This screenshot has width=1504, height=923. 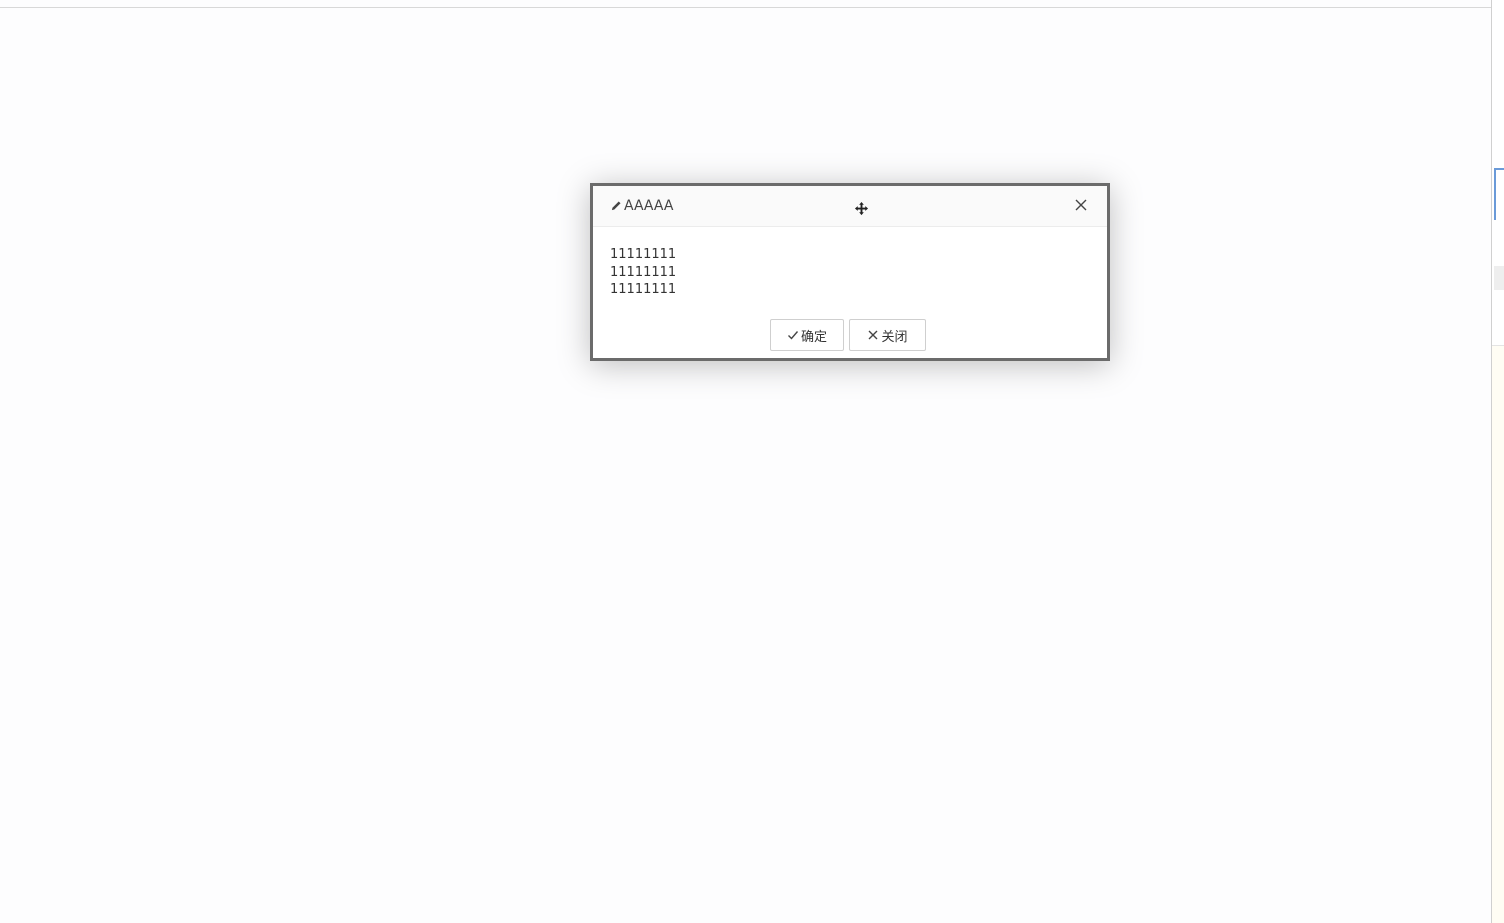 What do you see at coordinates (813, 337) in the screenshot?
I see `confirm-button-label: 确定` at bounding box center [813, 337].